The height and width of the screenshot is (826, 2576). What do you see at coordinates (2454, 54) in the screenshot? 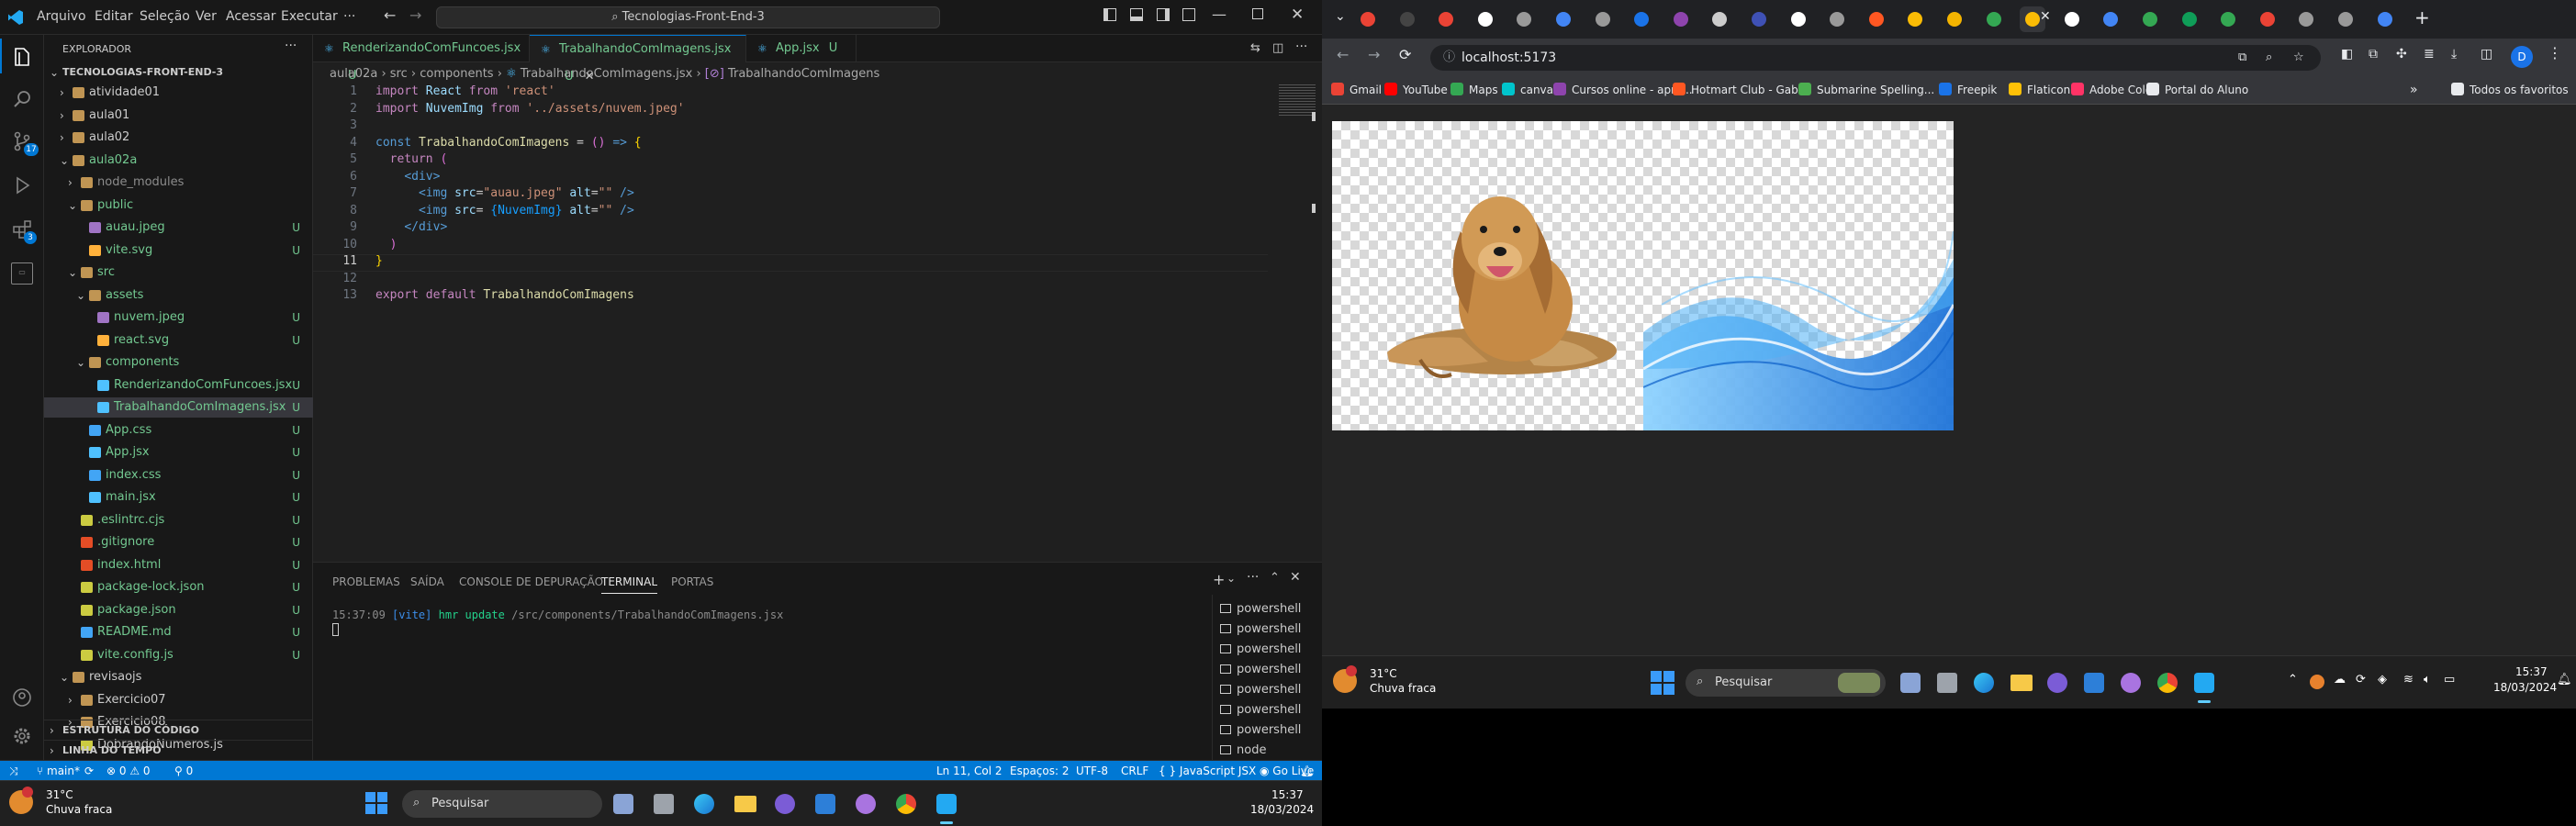
I see `download-icon: ⤓` at bounding box center [2454, 54].